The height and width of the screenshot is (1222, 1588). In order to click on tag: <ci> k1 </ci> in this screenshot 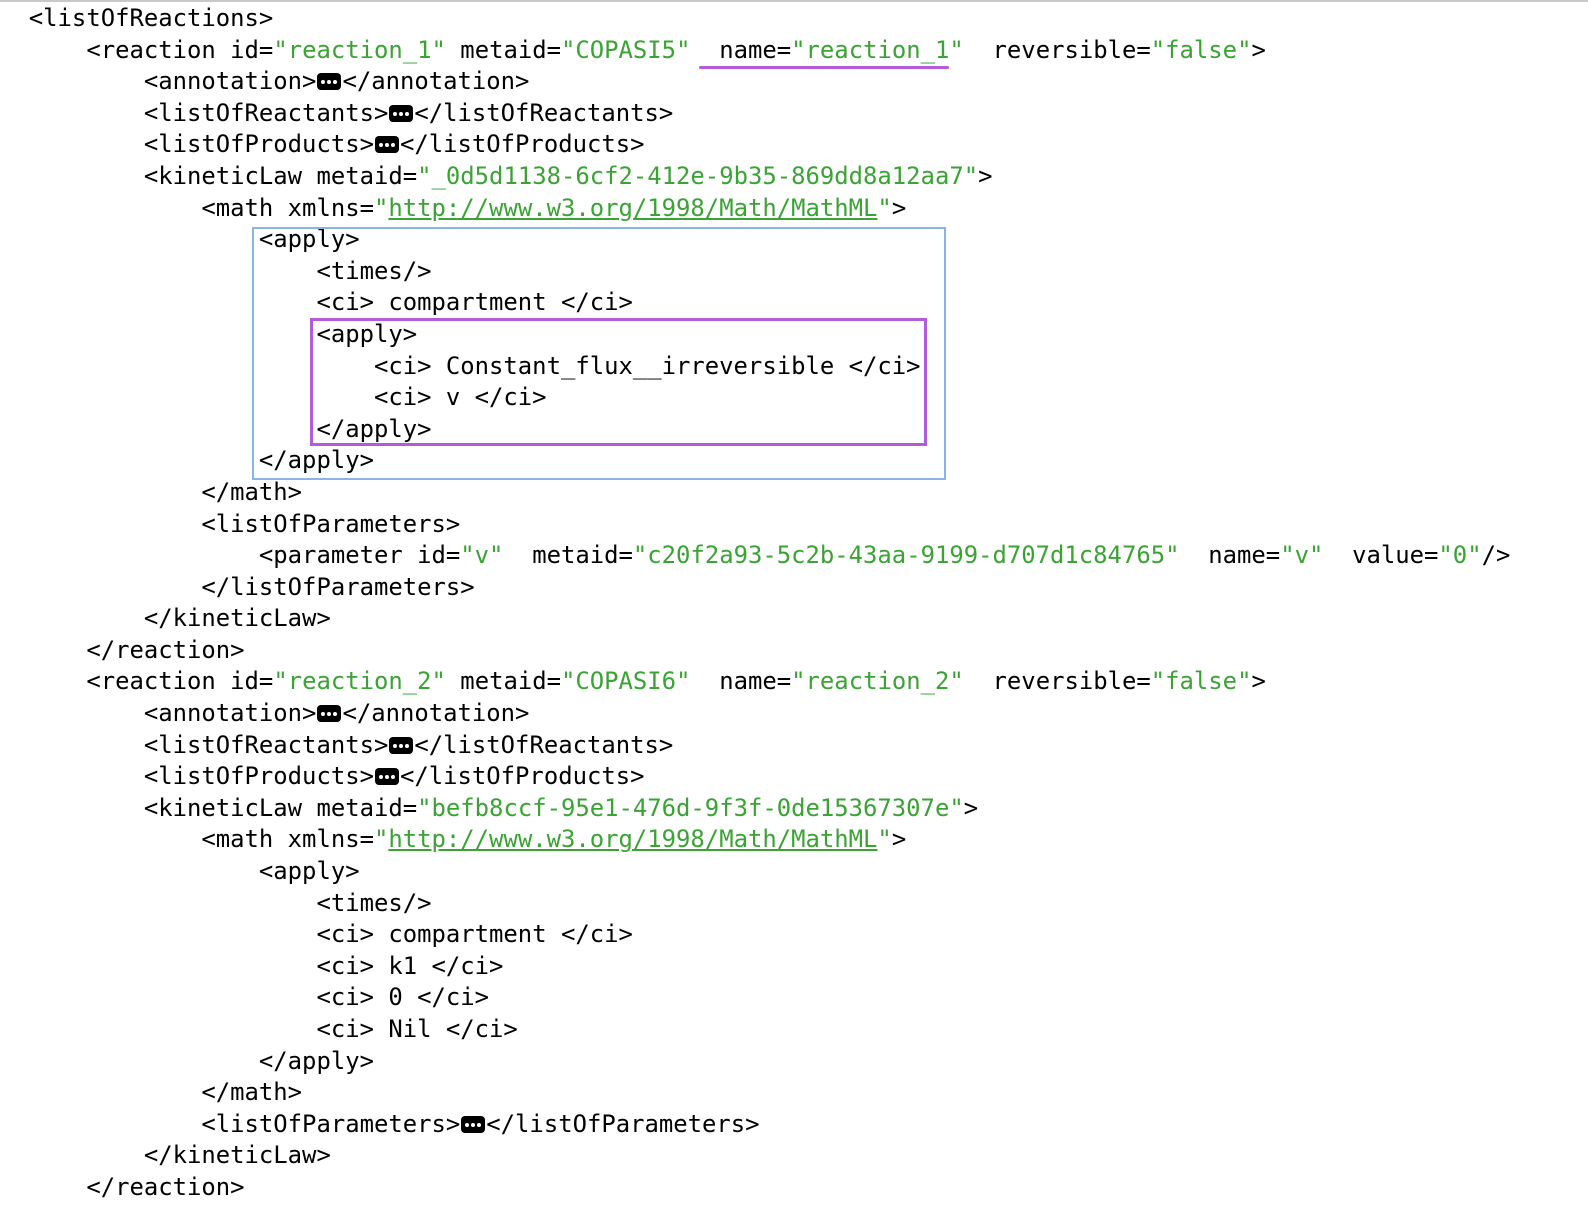, I will do `click(410, 965)`.